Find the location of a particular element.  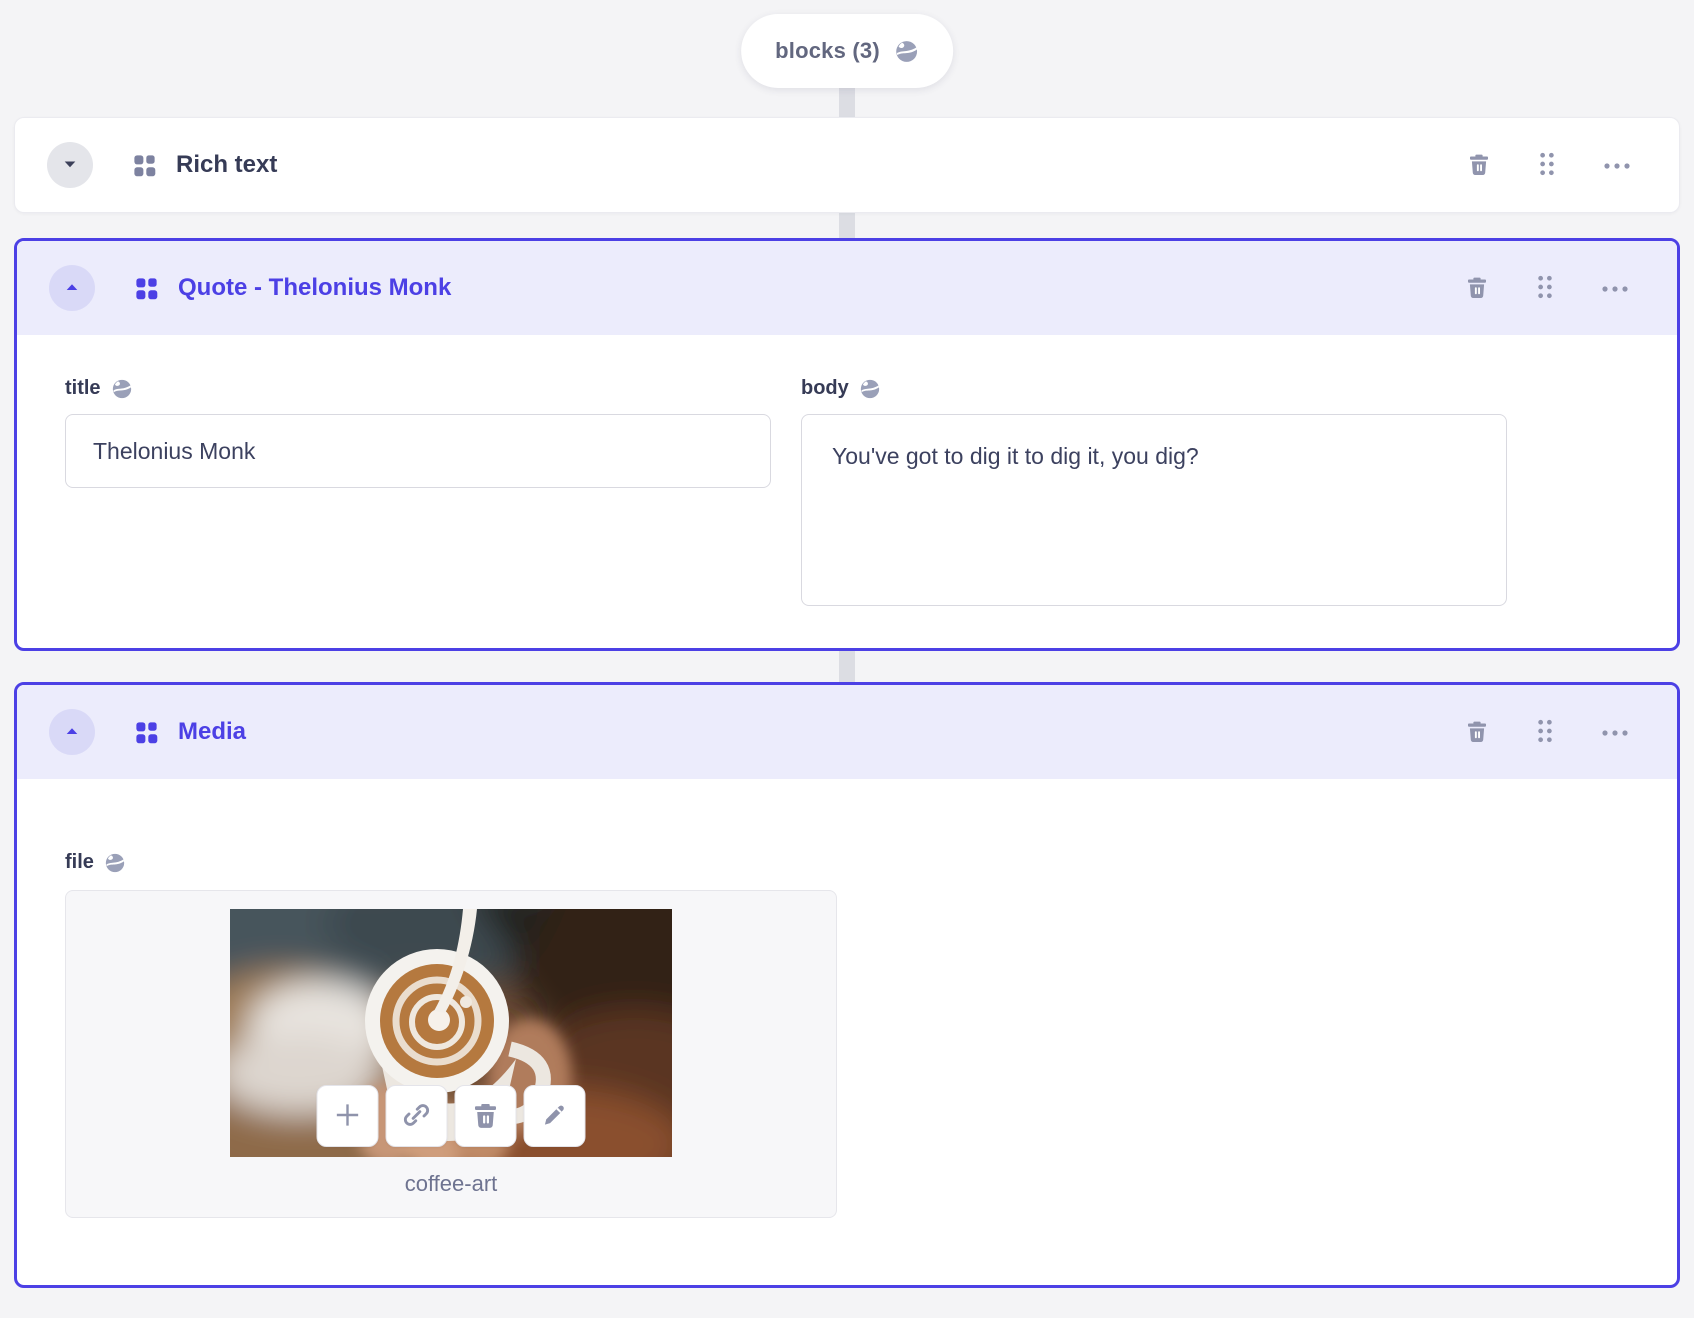

block-header-media: Media is located at coordinates (847, 732).